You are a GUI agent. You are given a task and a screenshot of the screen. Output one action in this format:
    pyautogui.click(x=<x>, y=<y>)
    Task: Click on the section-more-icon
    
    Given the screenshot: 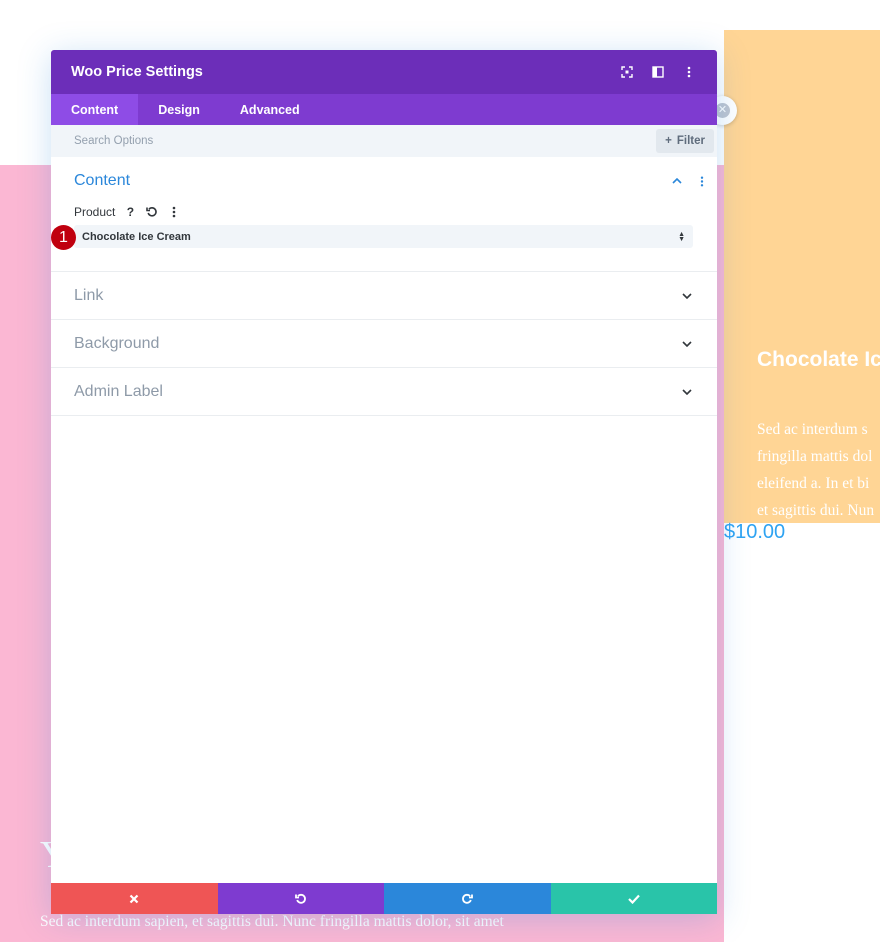 What is the action you would take?
    pyautogui.click(x=702, y=181)
    